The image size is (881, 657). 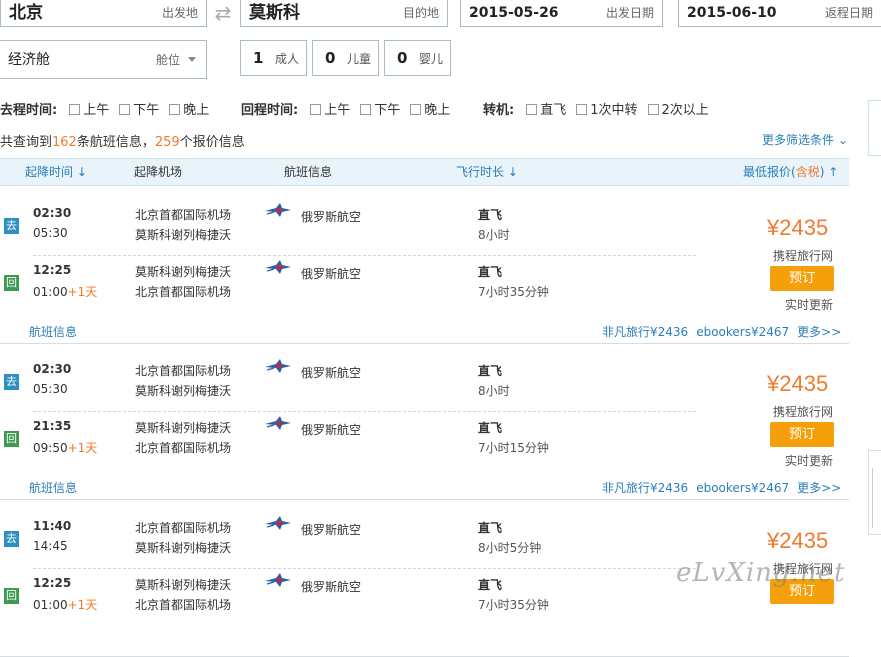 What do you see at coordinates (685, 110) in the screenshot?
I see `filter-option: 2次以上` at bounding box center [685, 110].